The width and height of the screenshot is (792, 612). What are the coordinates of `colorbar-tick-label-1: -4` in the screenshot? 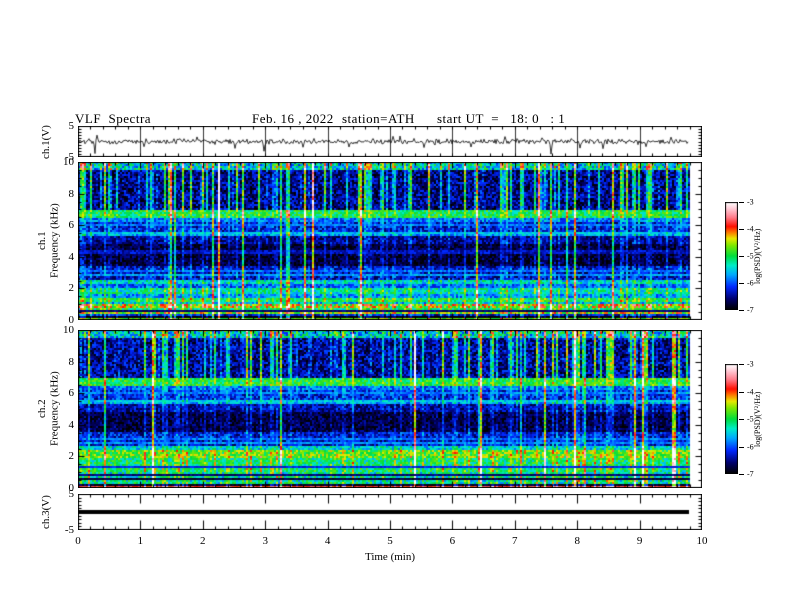 It's located at (750, 229).